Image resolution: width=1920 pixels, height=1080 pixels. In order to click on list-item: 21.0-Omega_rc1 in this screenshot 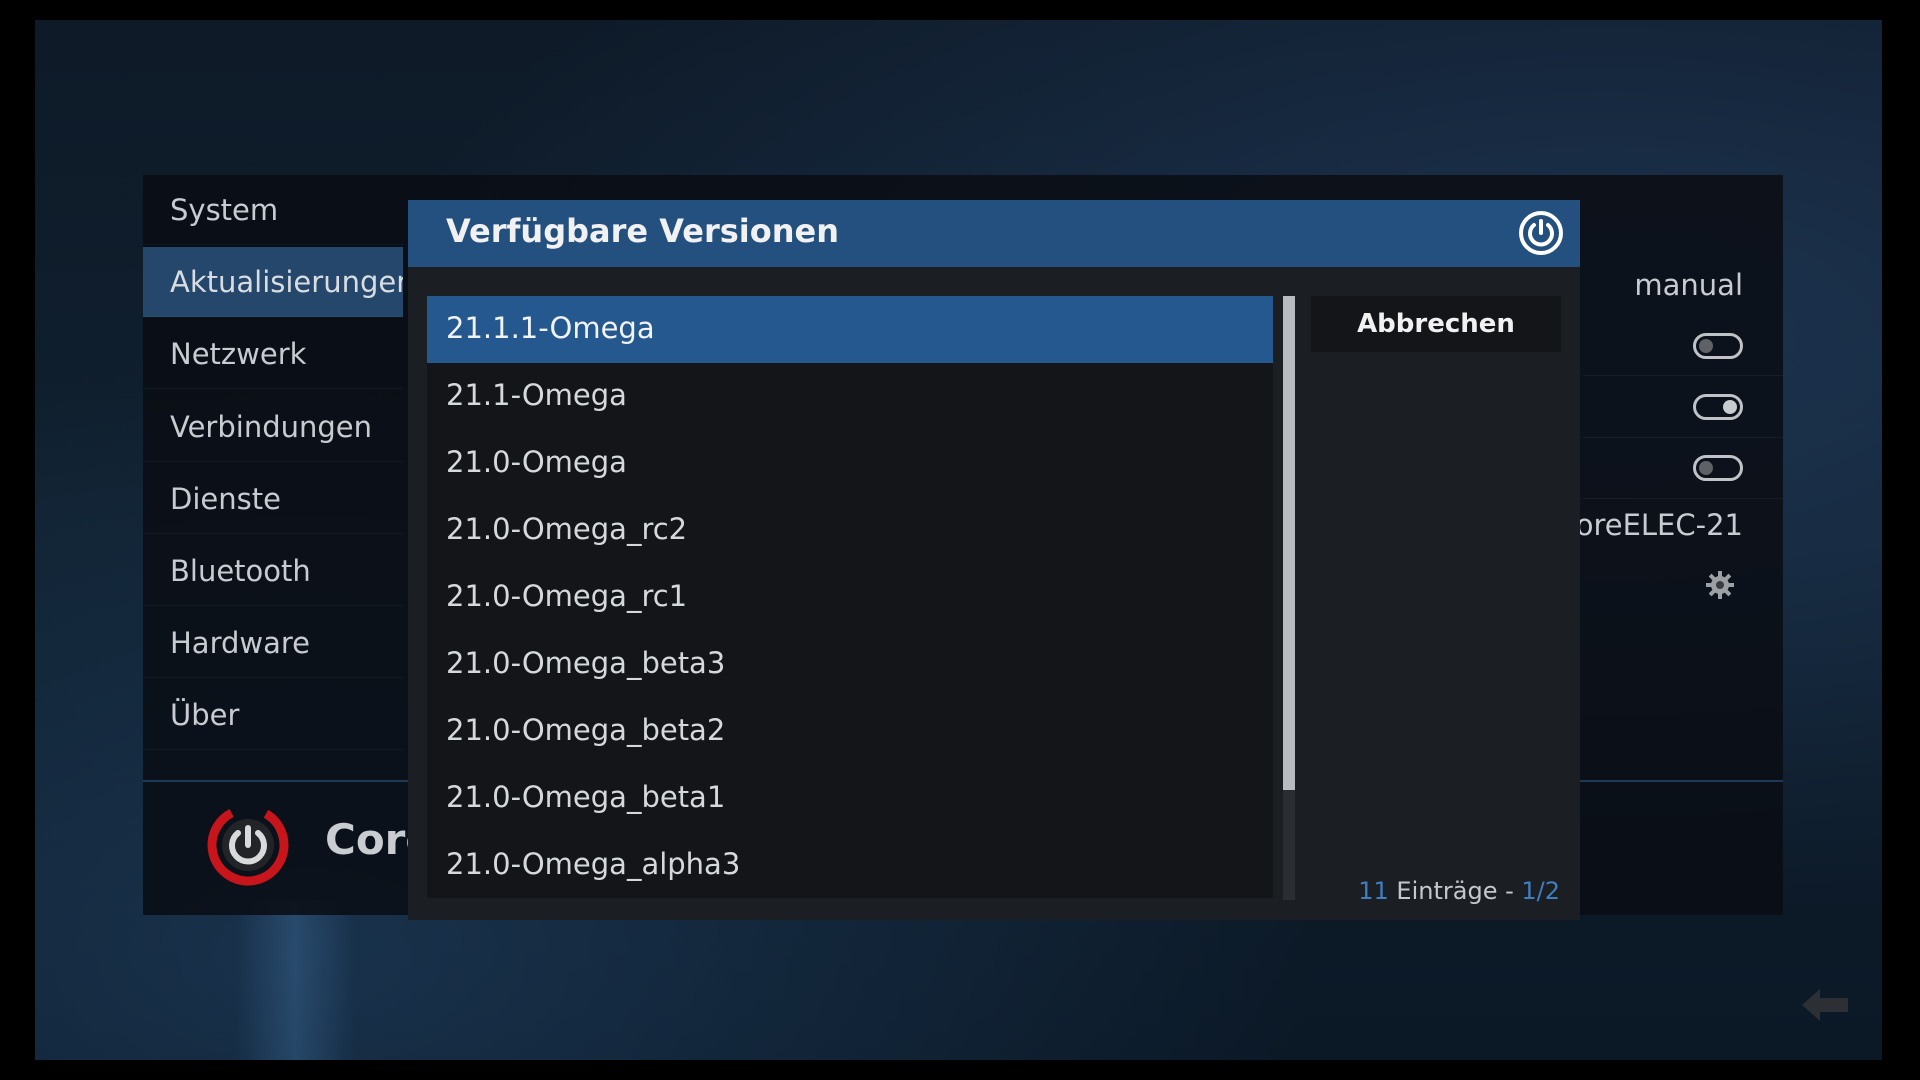, I will do `click(850, 597)`.